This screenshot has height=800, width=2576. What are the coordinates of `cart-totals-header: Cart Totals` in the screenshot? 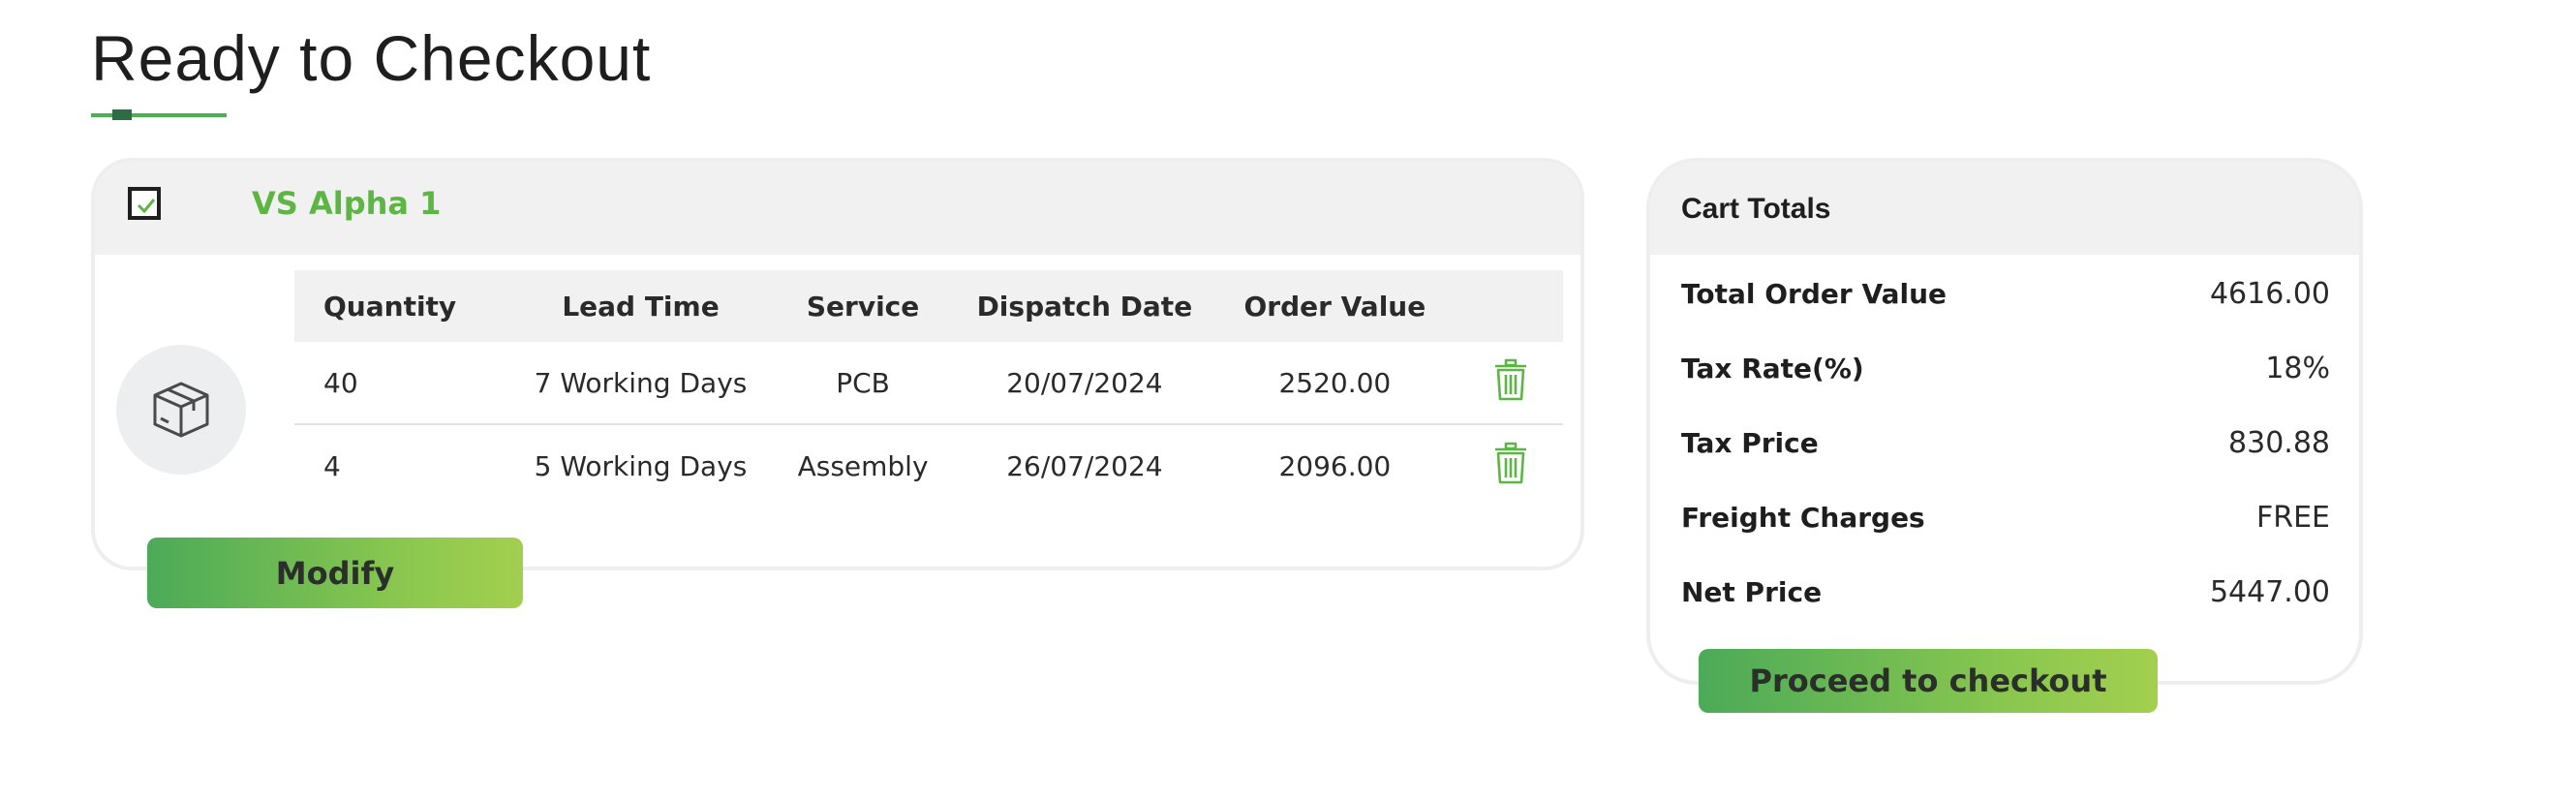 It's located at (2004, 208).